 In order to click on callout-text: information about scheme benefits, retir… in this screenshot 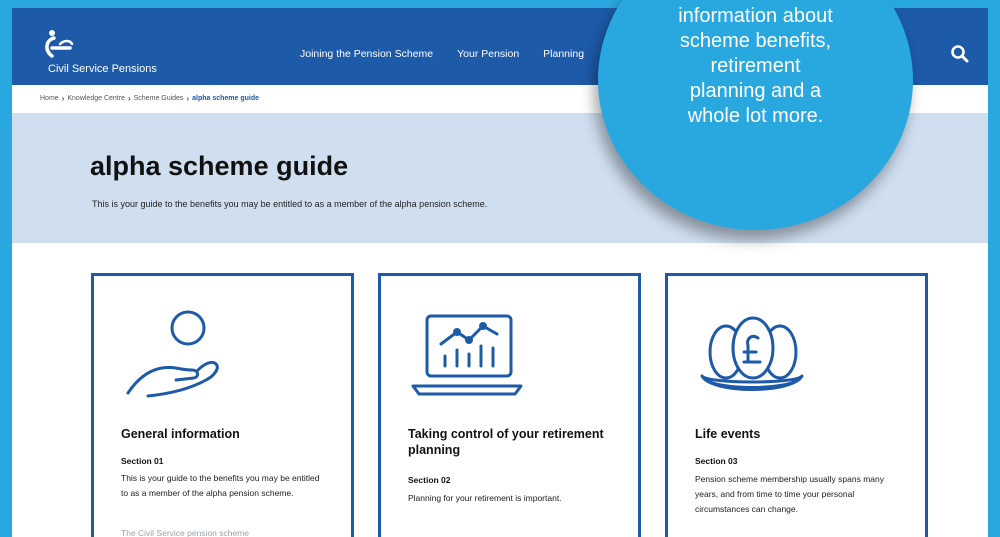, I will do `click(755, 66)`.